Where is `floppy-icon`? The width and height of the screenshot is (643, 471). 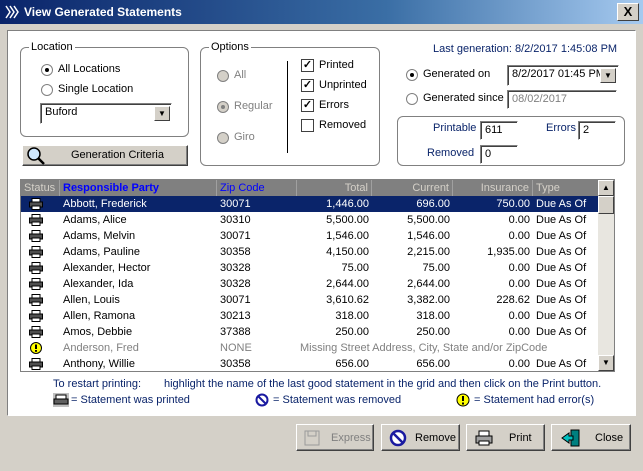 floppy-icon is located at coordinates (312, 438).